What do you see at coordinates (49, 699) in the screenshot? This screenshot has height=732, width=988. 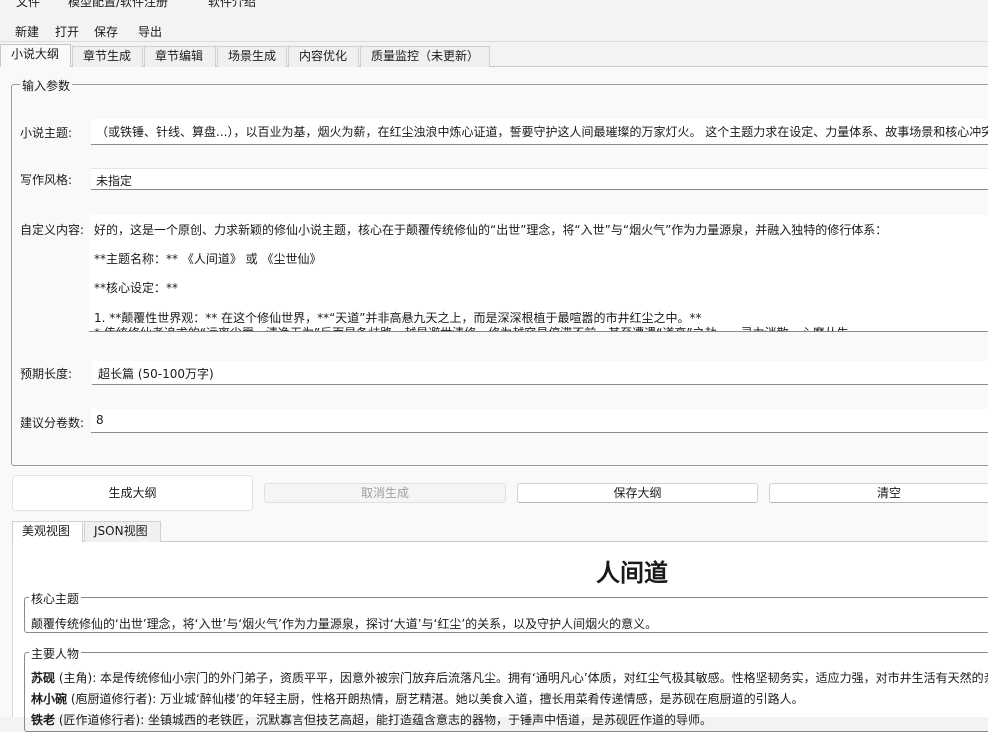 I see `character-name: 林小碗` at bounding box center [49, 699].